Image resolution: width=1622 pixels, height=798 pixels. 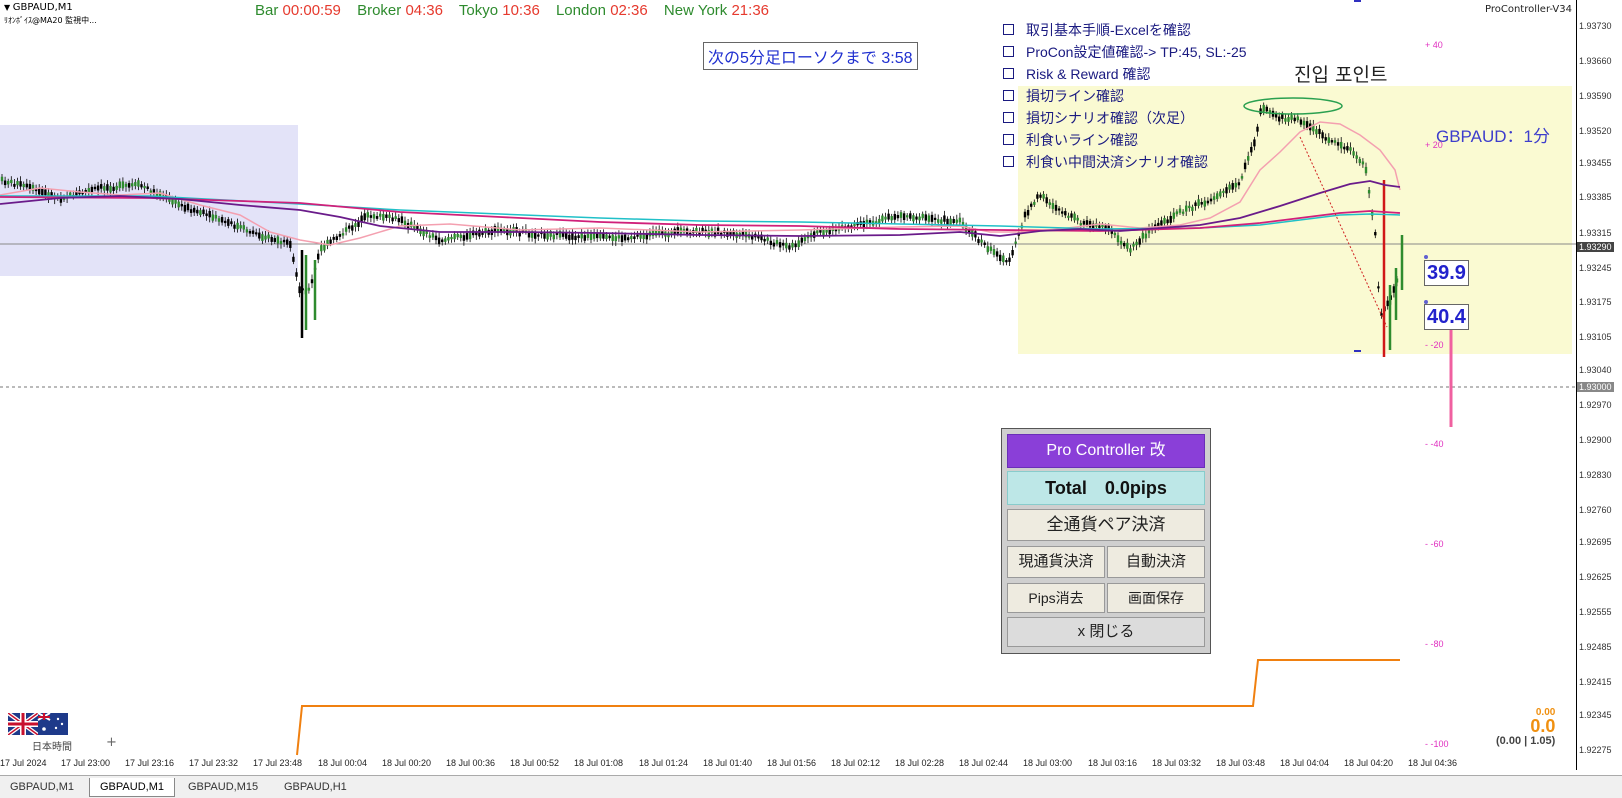 What do you see at coordinates (1106, 632) in the screenshot?
I see `close-panel-button: x 閉じる` at bounding box center [1106, 632].